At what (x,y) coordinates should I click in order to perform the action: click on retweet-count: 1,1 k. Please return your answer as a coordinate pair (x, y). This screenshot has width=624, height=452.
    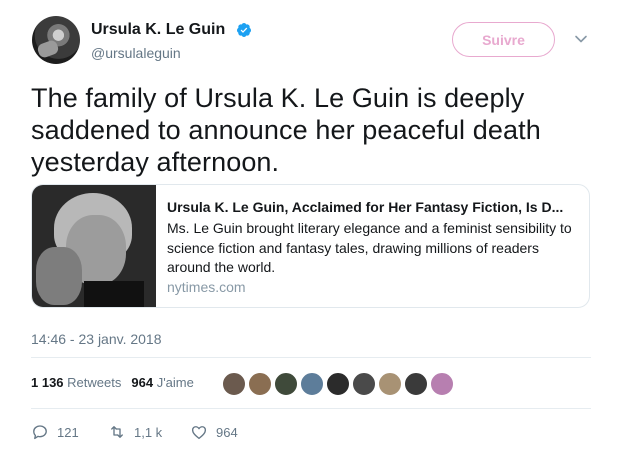
    Looking at the image, I should click on (148, 432).